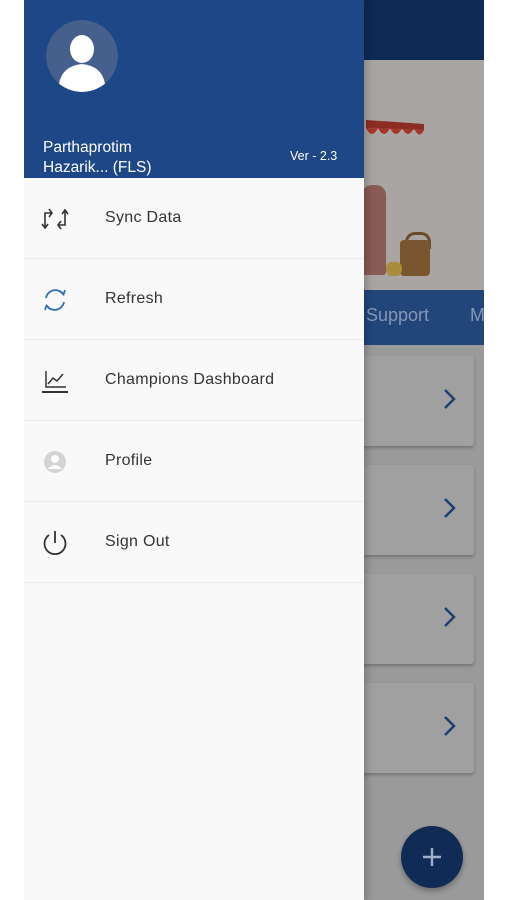  What do you see at coordinates (395, 127) in the screenshot?
I see `awning-graphic` at bounding box center [395, 127].